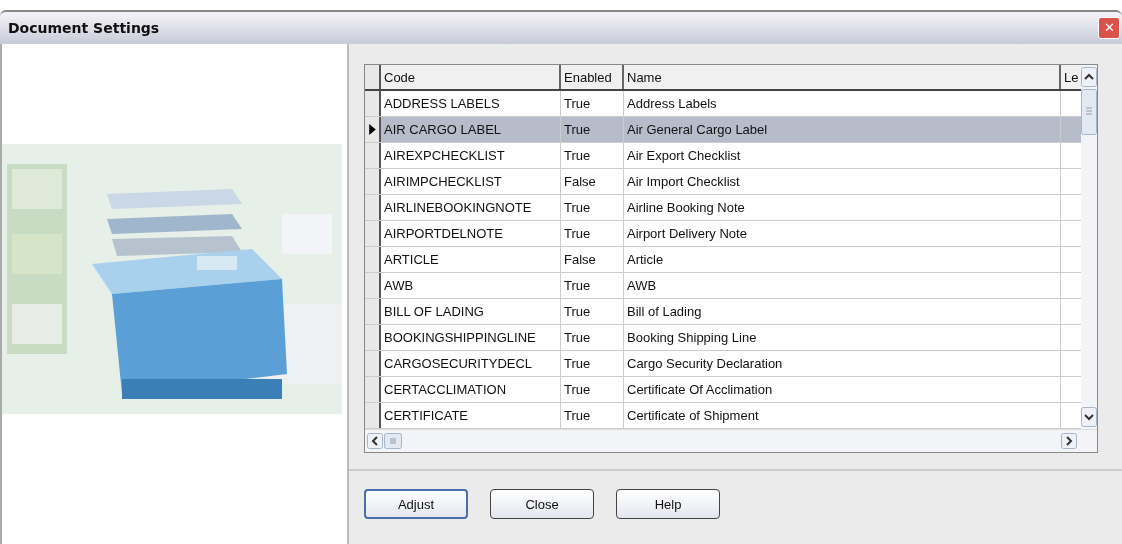 Image resolution: width=1122 pixels, height=544 pixels. What do you see at coordinates (375, 441) in the screenshot?
I see `scroll-left-icon` at bounding box center [375, 441].